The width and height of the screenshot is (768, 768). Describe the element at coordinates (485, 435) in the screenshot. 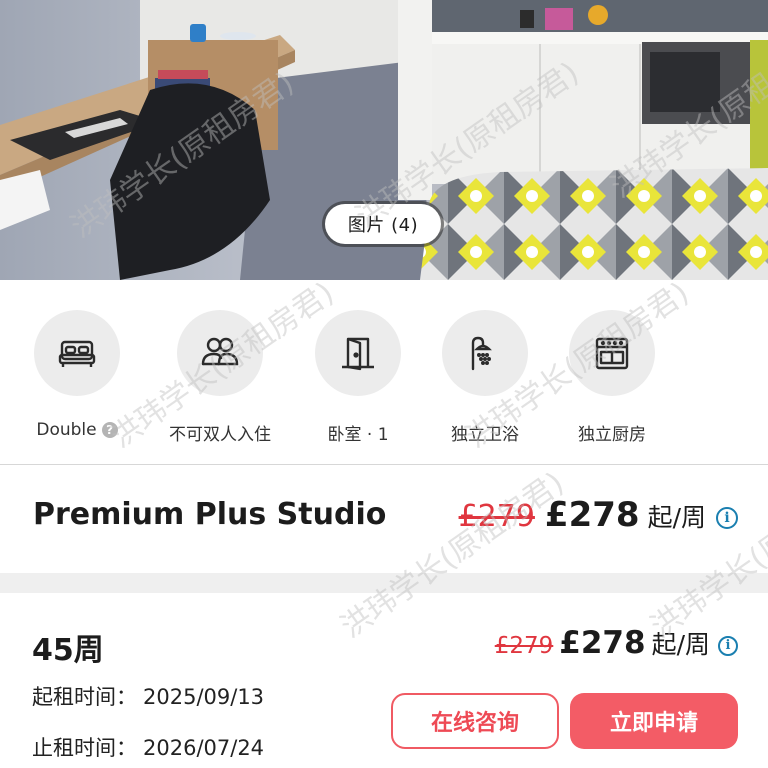

I see `amenity-label: 独立卫浴` at that location.